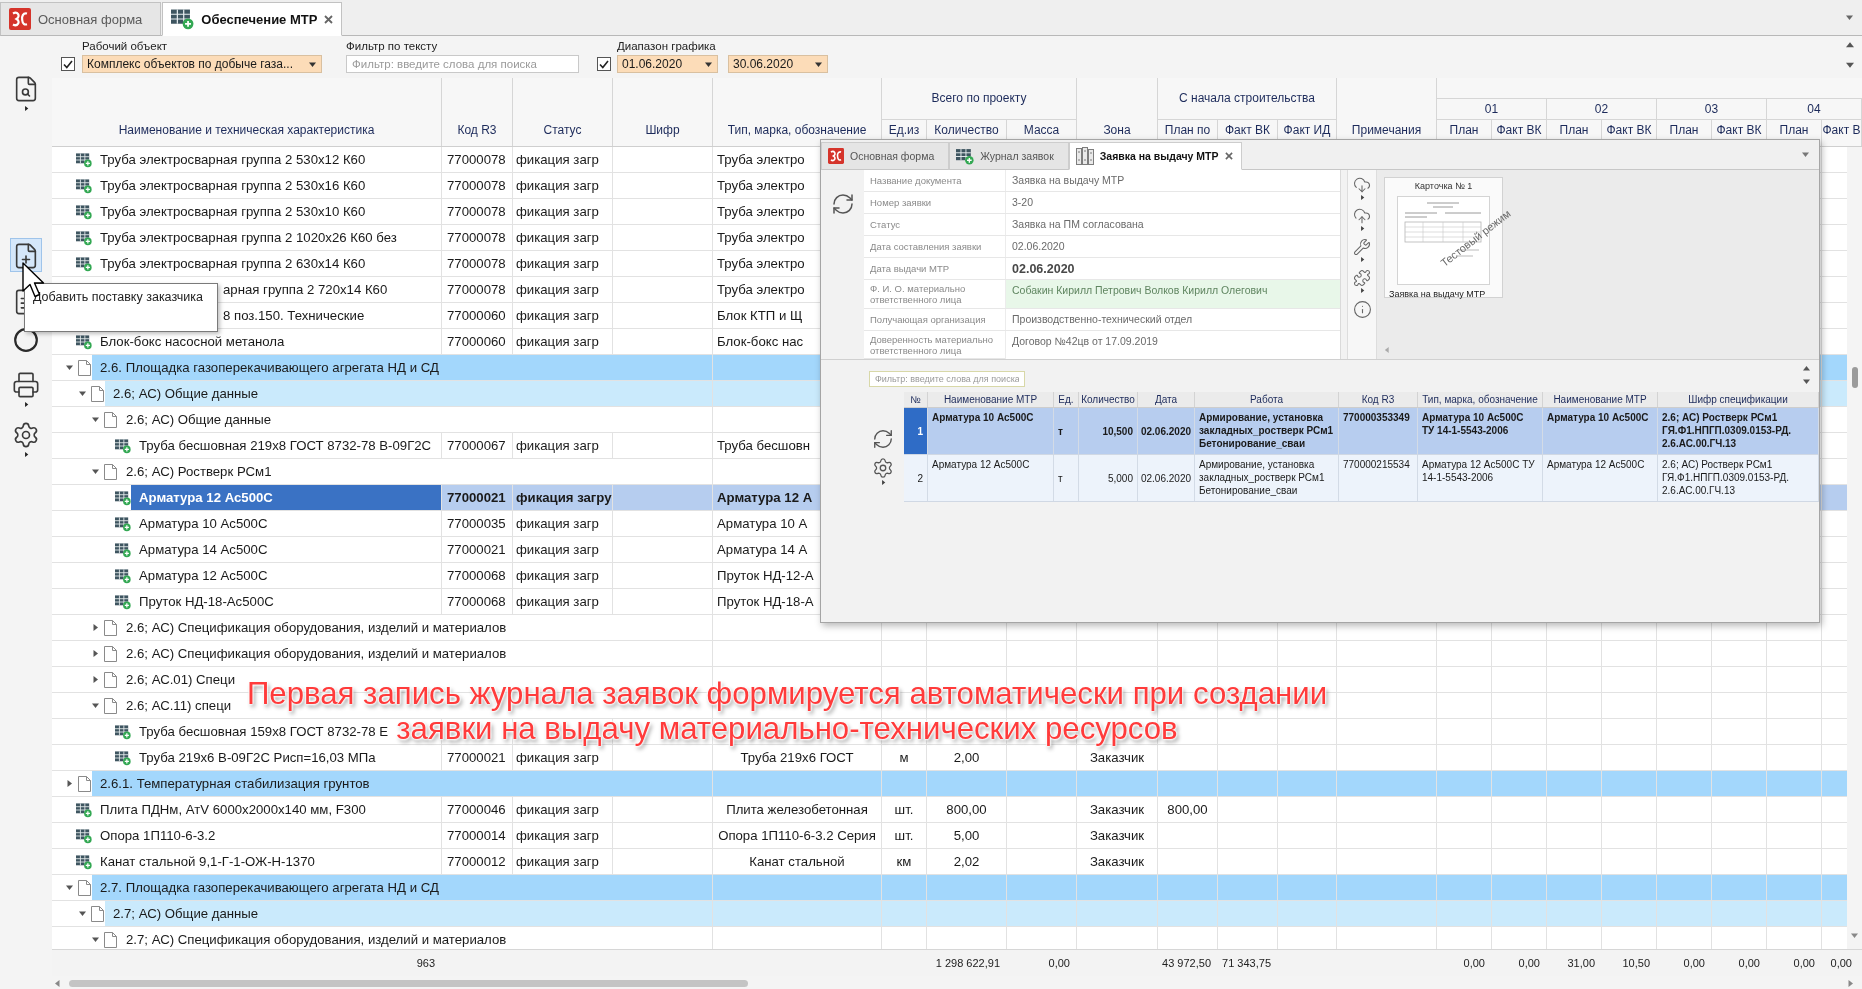 The image size is (1862, 989). What do you see at coordinates (797, 757) in the screenshot?
I see `table-cell: Труба 219х6 ГОСТ` at bounding box center [797, 757].